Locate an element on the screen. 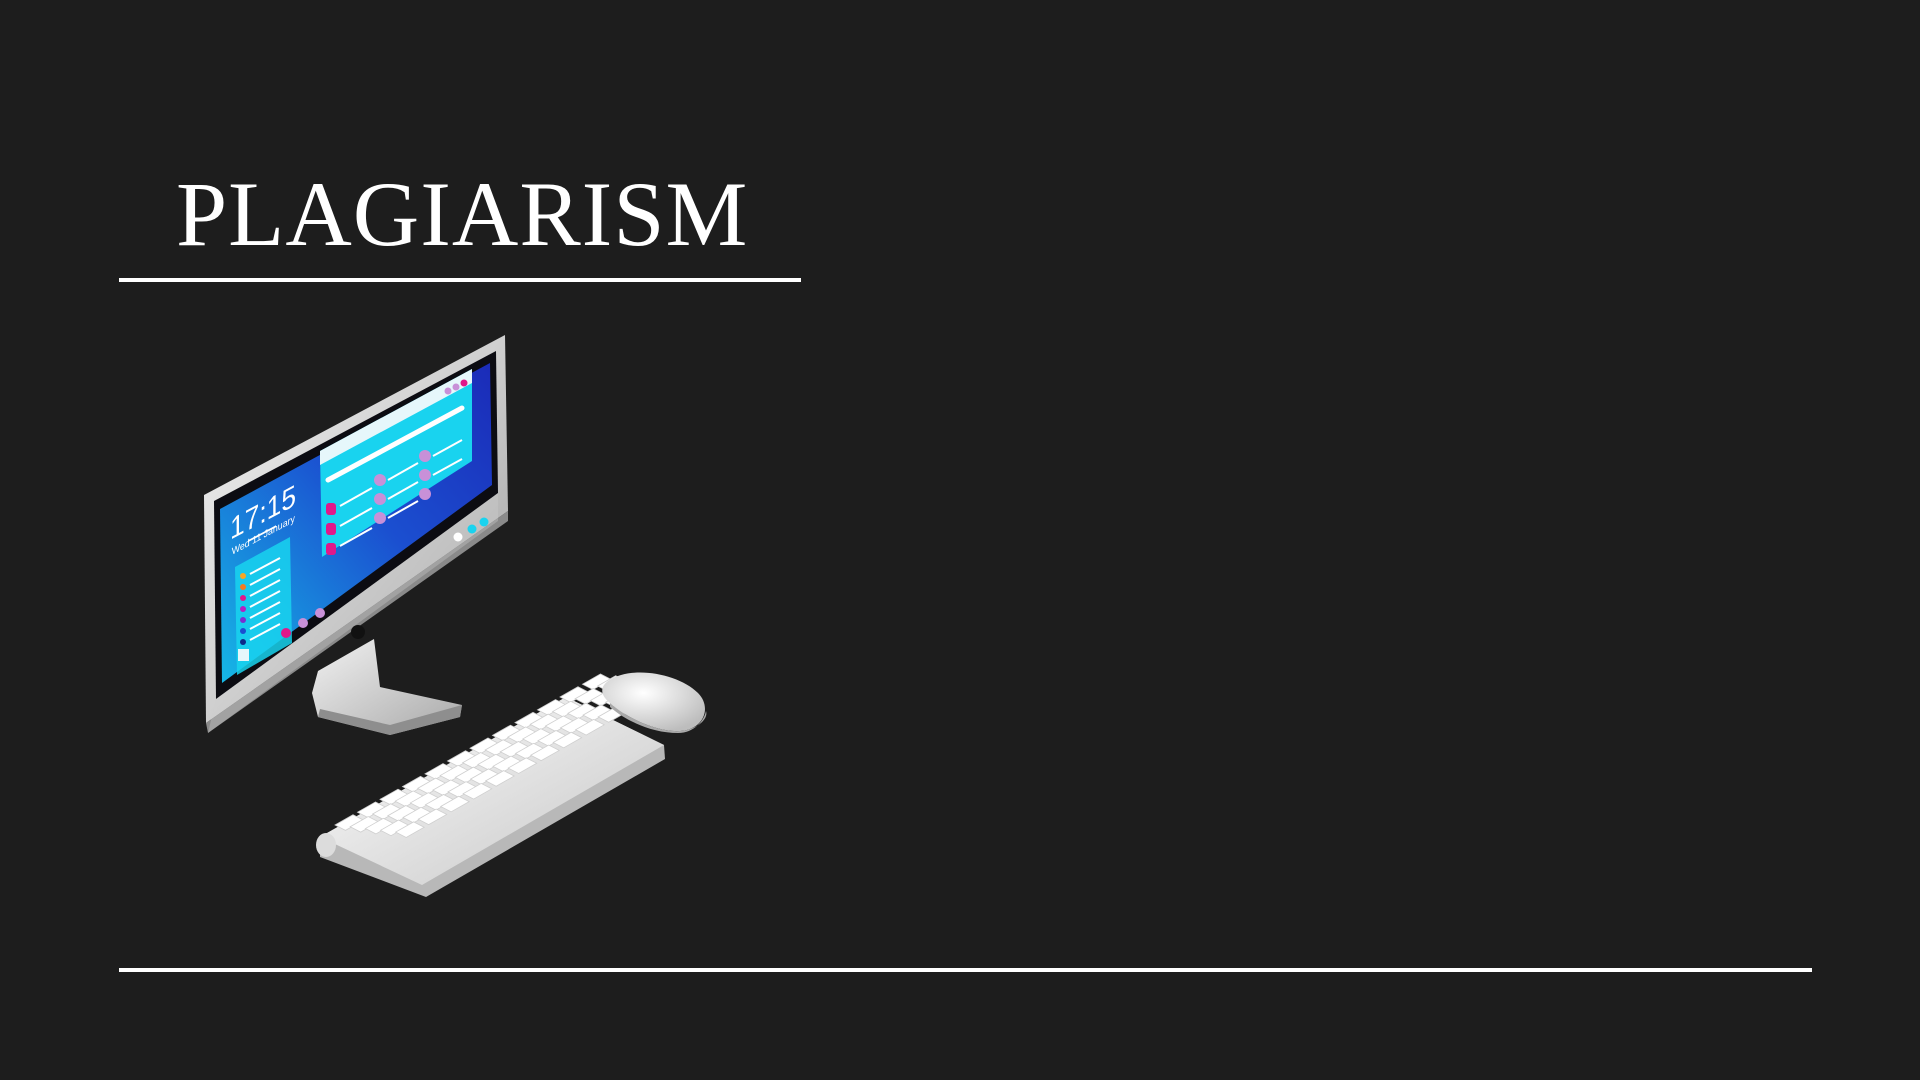 This screenshot has width=1920, height=1080. slide-title: PLAGIARISM is located at coordinates (462, 214).